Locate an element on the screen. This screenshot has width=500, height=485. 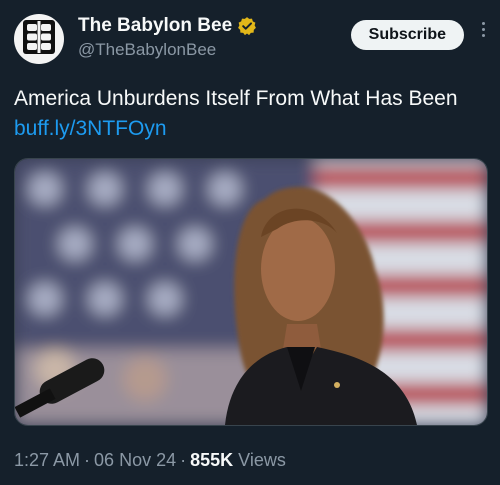
tweet-header: The Babylon Bee @TheBabylonBee Subscribe is located at coordinates (250, 38).